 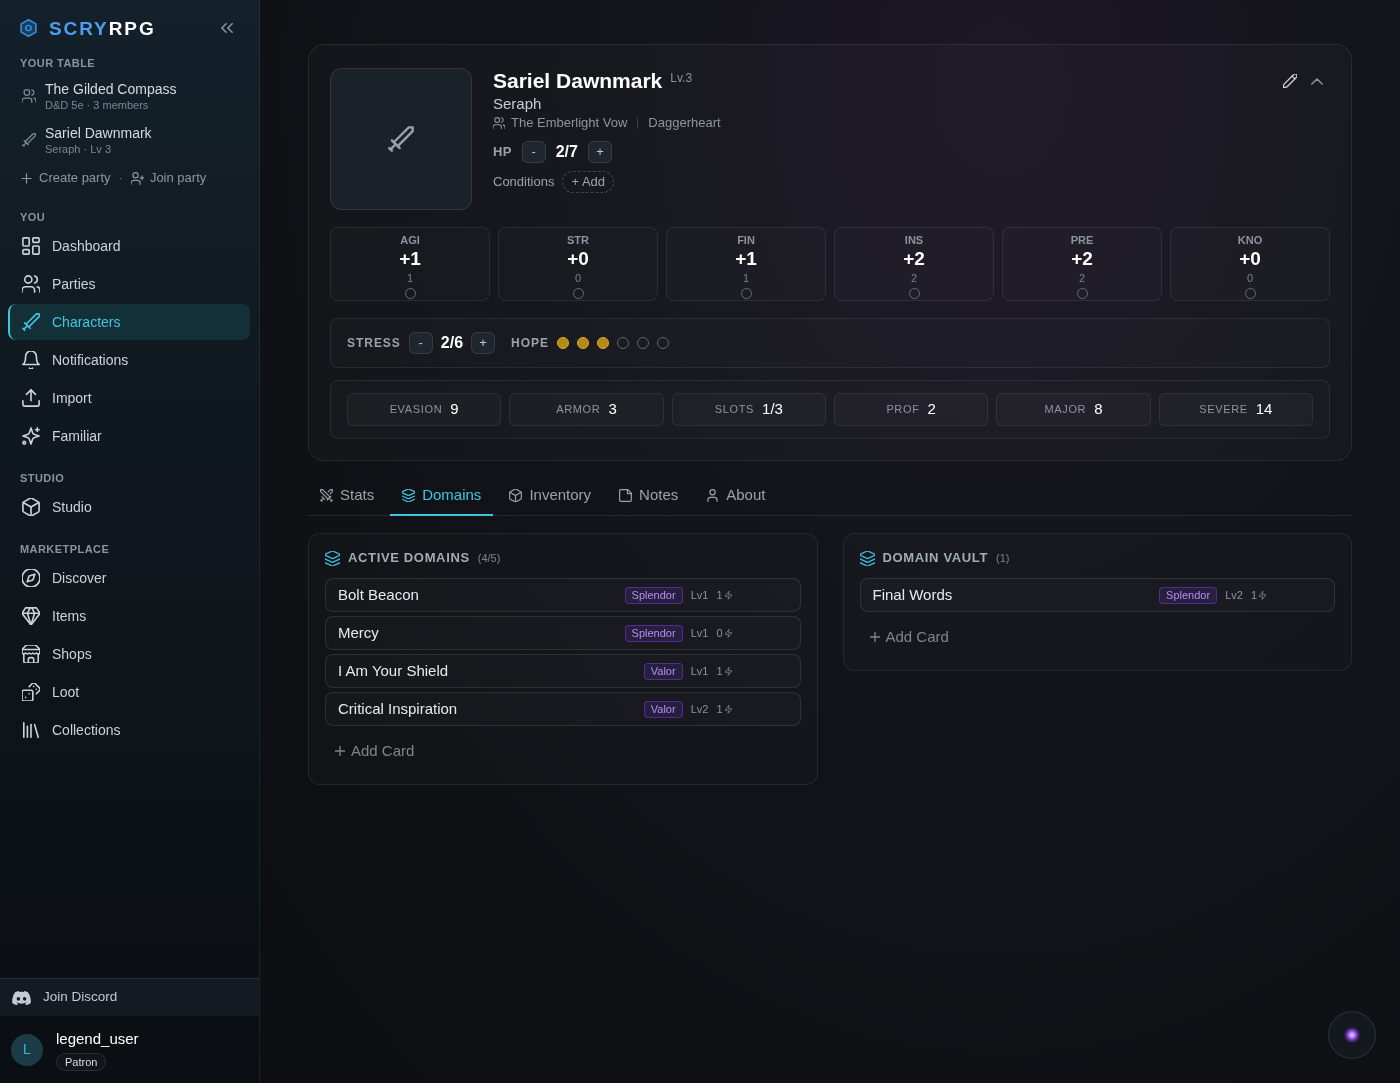 What do you see at coordinates (347, 496) in the screenshot?
I see `tab: Stats` at bounding box center [347, 496].